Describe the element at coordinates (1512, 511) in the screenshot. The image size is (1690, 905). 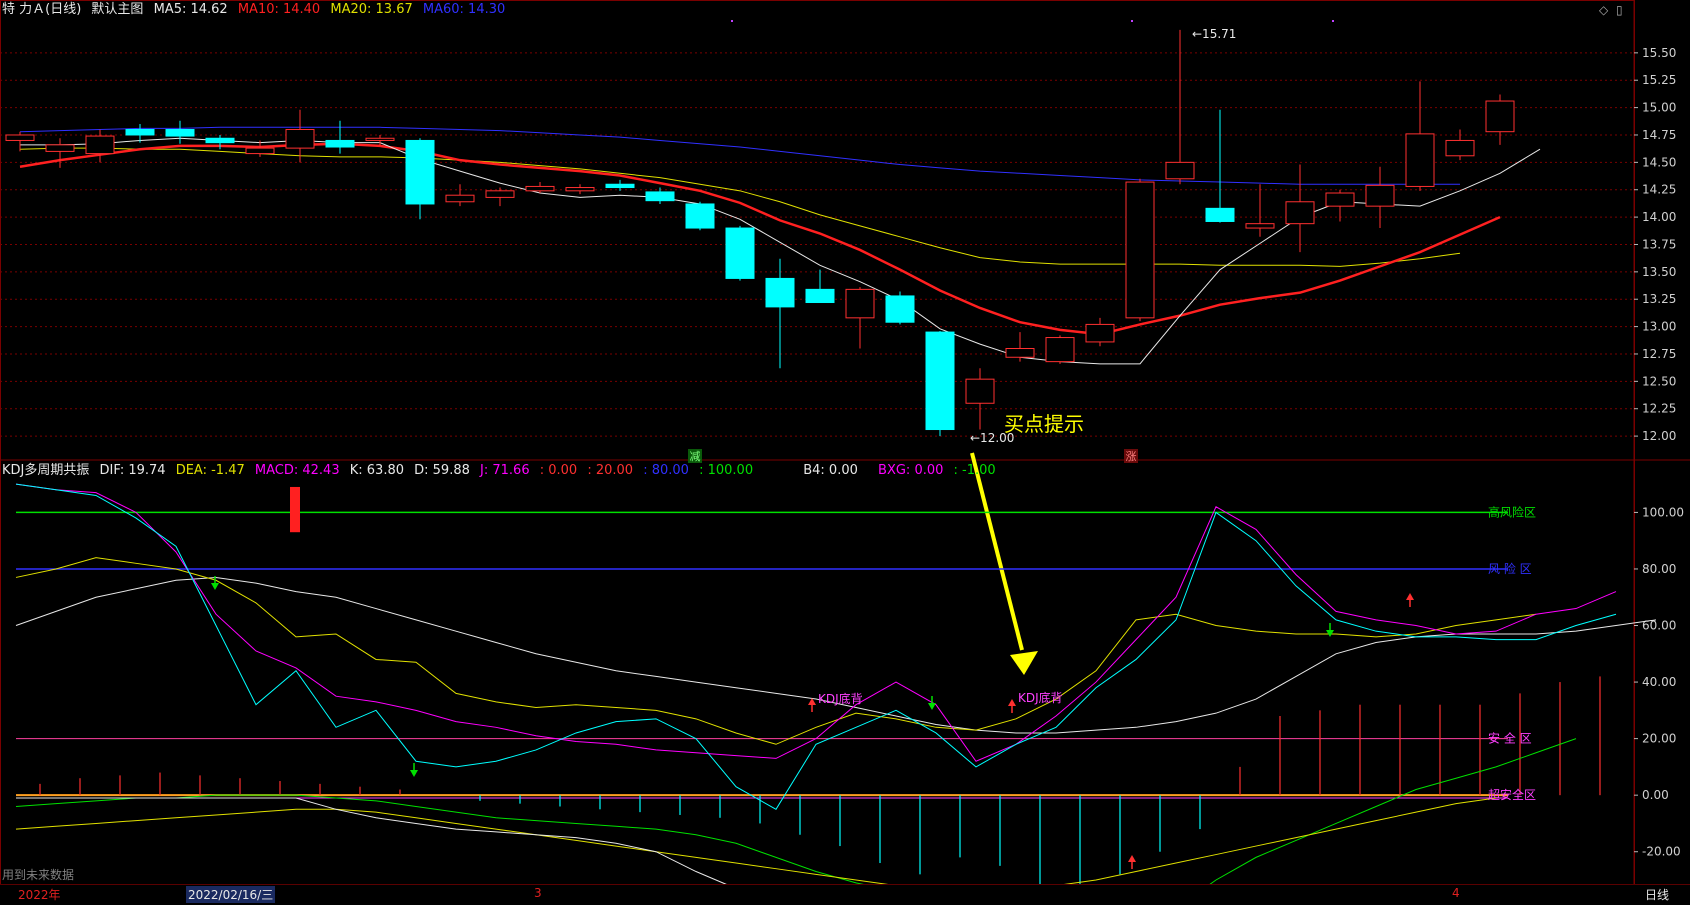
I see `zone-high-risk-label: 高风险区` at that location.